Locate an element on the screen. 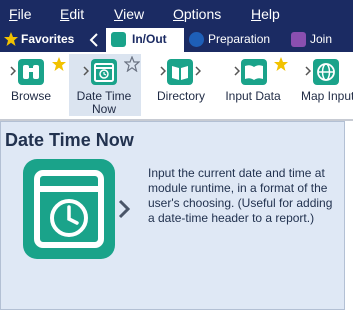 This screenshot has width=353, height=315. tab-favorites: Favorites is located at coordinates (40, 40).